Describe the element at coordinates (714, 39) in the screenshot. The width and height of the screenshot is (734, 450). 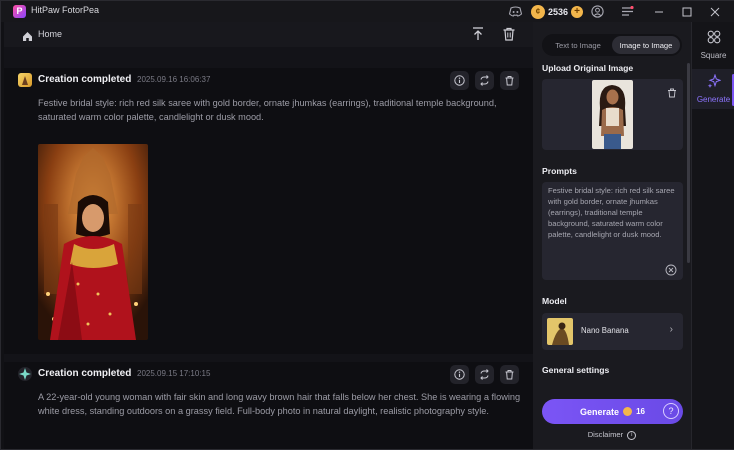
I see `square-grid-icon` at that location.